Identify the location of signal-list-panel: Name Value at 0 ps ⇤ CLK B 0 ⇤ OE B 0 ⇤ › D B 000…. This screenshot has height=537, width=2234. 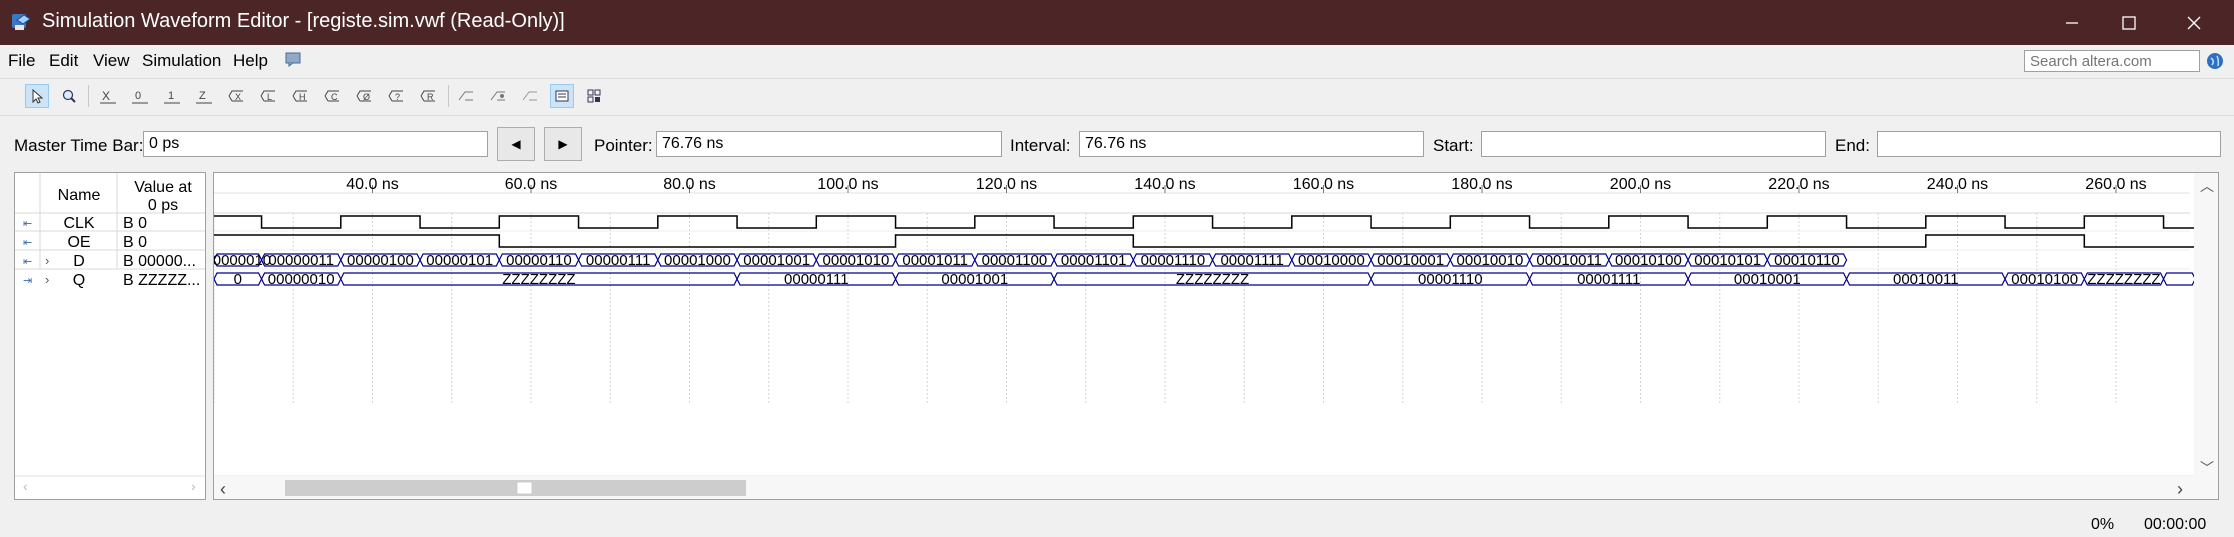
(110, 336).